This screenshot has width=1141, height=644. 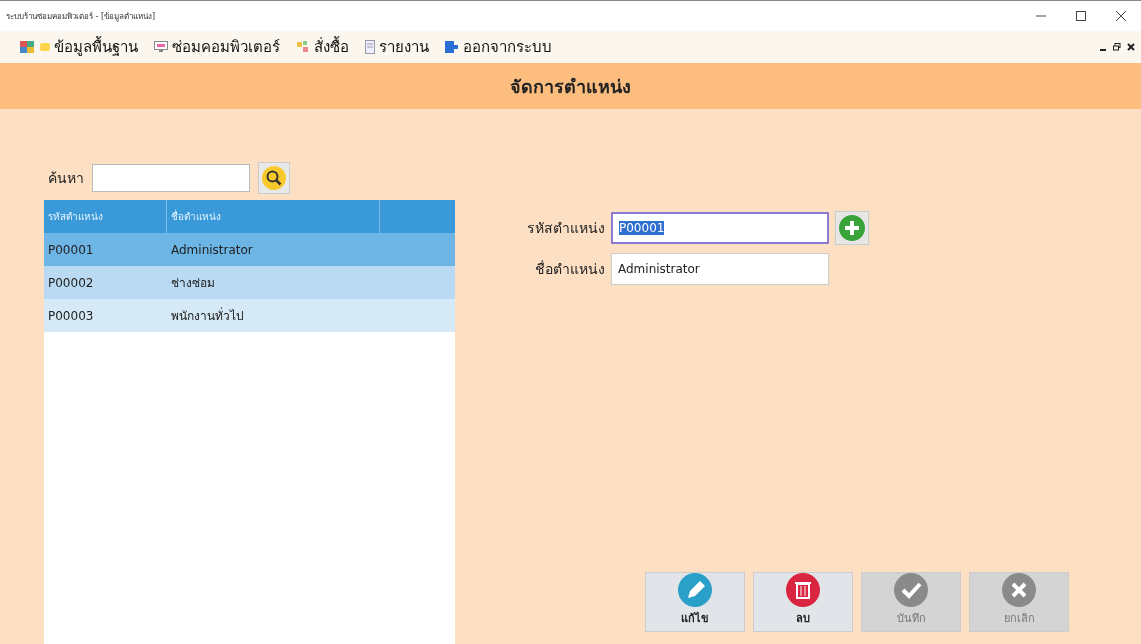 I want to click on edit-button: แก้ไข, so click(x=695, y=602).